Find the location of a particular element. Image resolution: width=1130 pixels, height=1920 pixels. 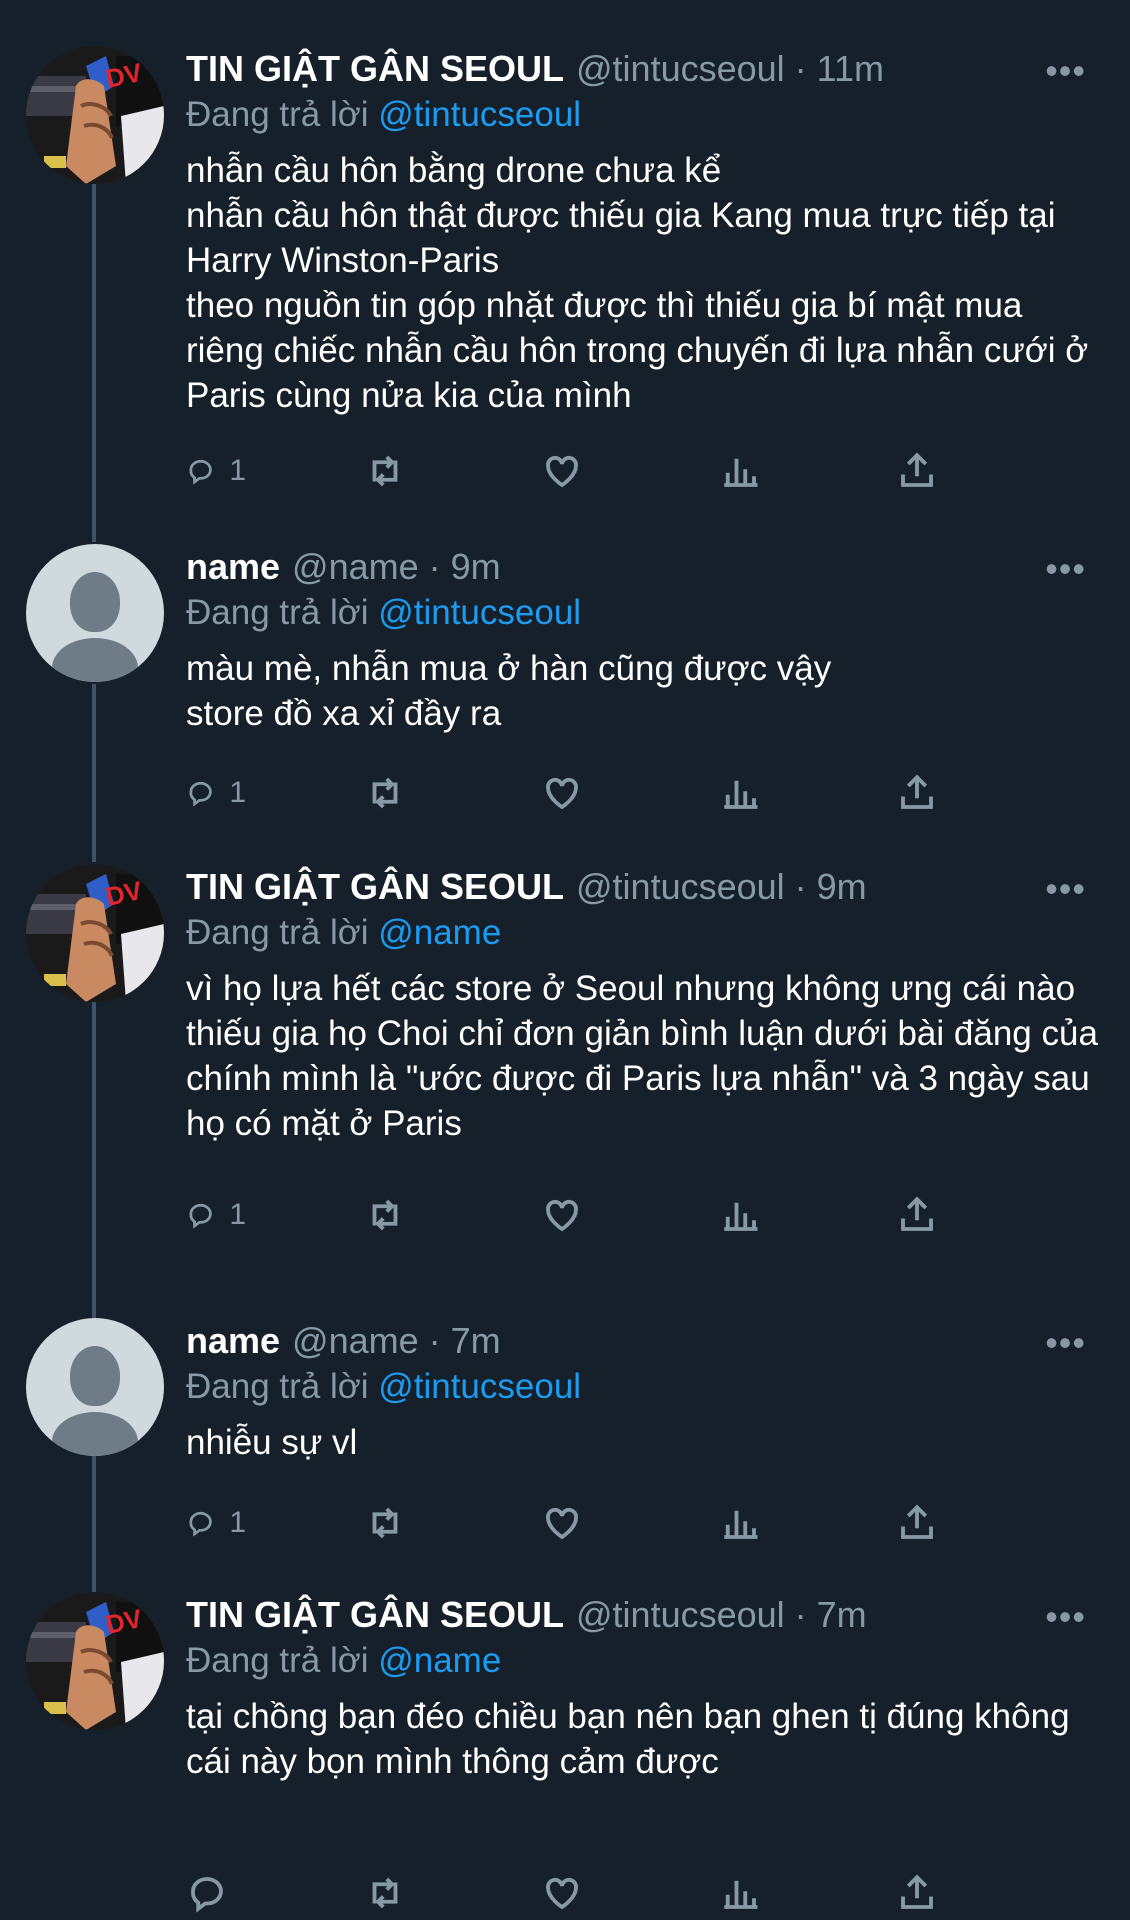

default-avatar-icon is located at coordinates (95, 602).